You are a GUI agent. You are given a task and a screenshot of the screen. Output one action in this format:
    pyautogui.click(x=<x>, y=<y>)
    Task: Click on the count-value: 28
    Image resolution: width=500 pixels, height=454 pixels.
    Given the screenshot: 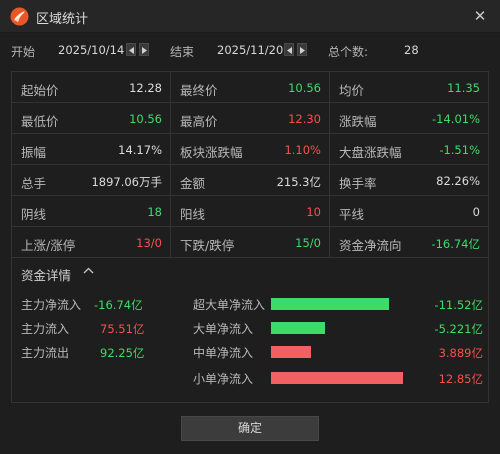 What is the action you would take?
    pyautogui.click(x=411, y=50)
    